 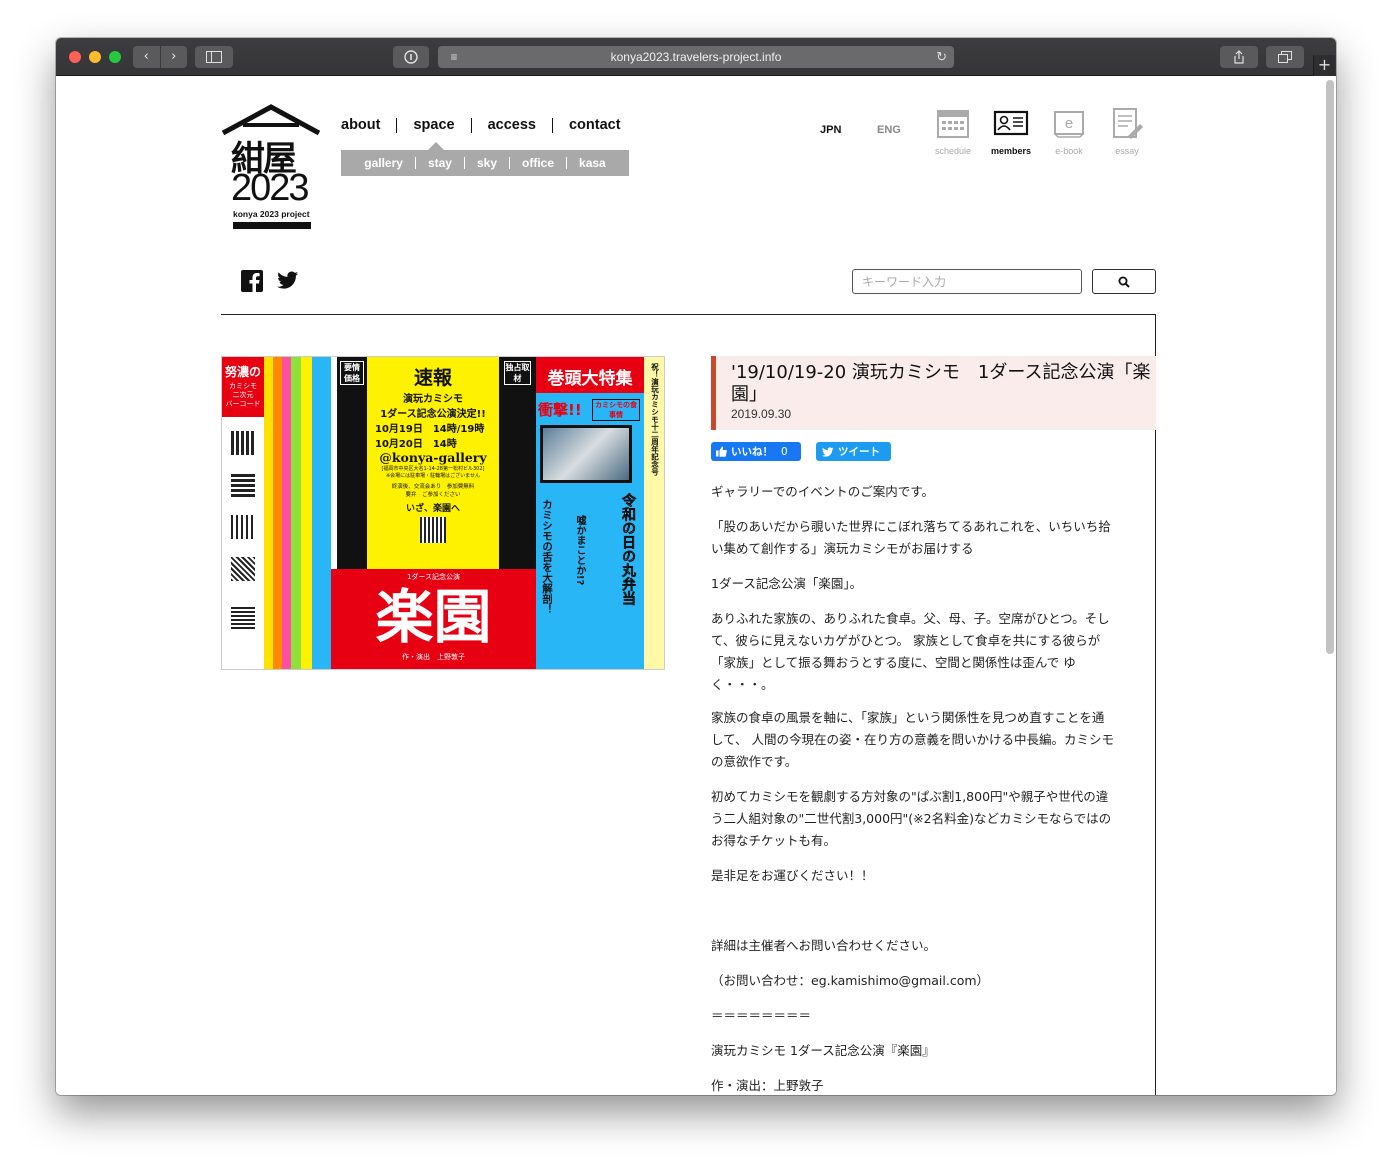 What do you see at coordinates (433, 619) in the screenshot?
I see `poster-rakuen-block: 1ダース記念公演 楽園 作・演出 上野敦子` at bounding box center [433, 619].